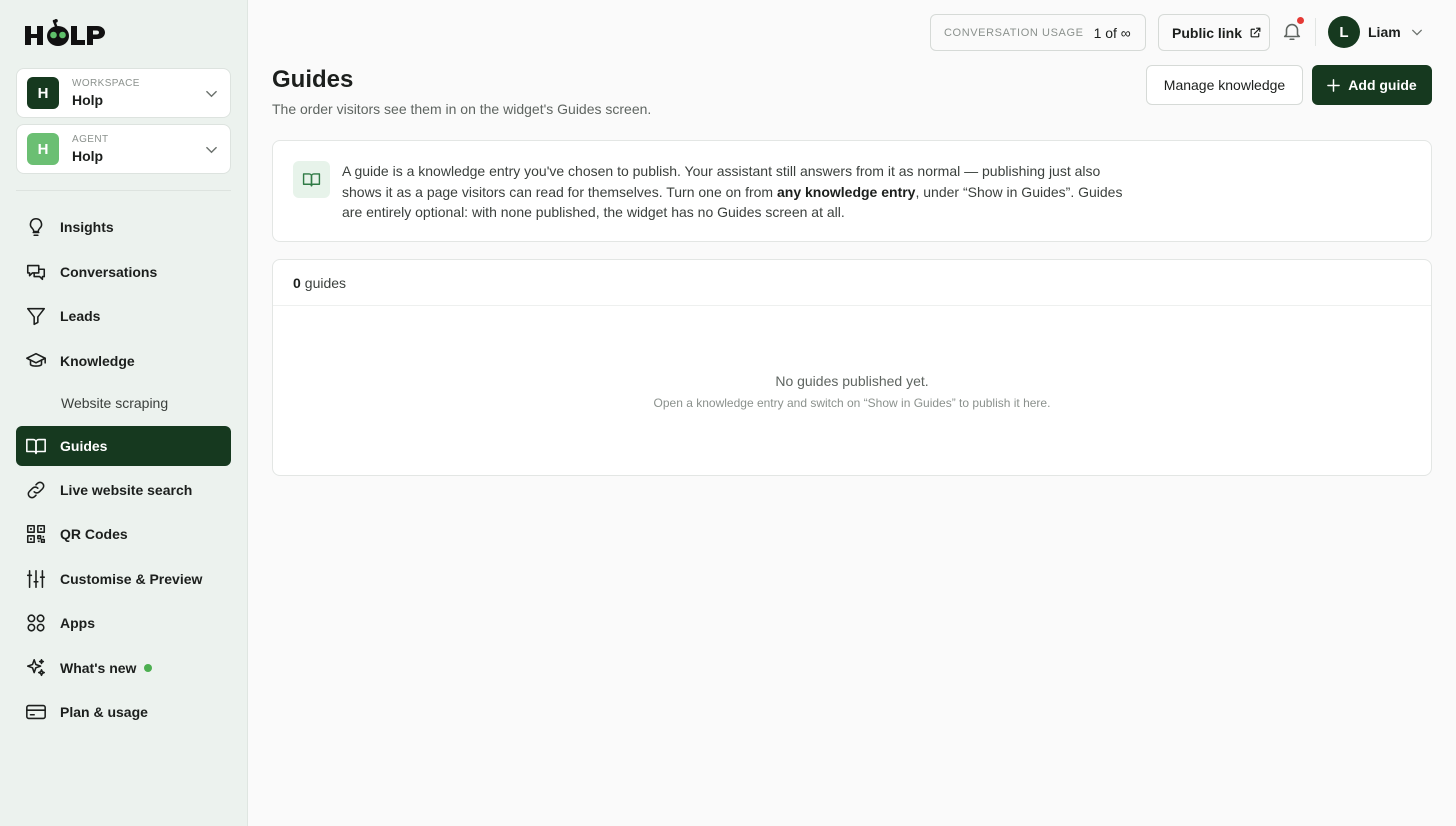 The image size is (1456, 826). I want to click on chat-bubbles-icon, so click(36, 272).